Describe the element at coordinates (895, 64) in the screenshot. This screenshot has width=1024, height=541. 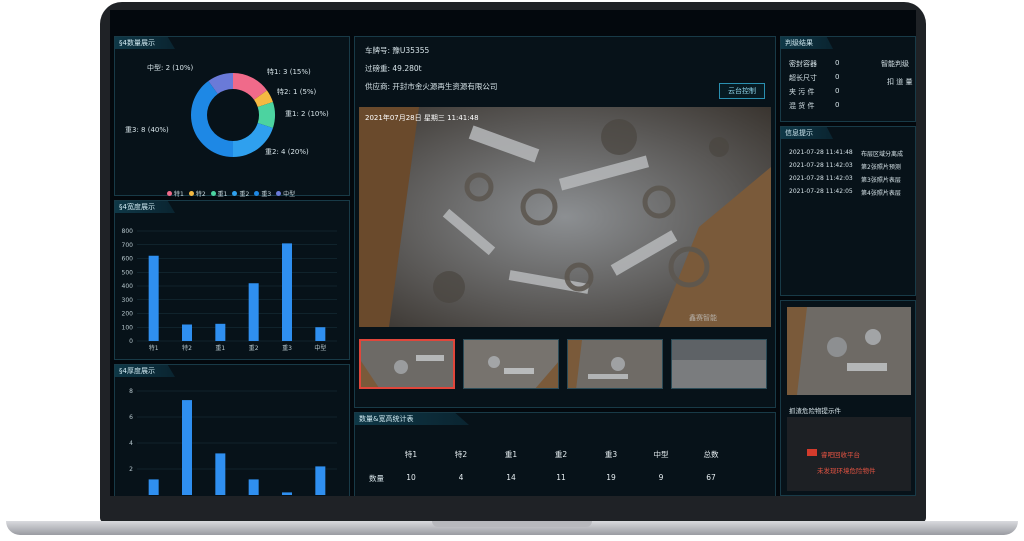
I see `grading-side-label-1: 智能判级` at that location.